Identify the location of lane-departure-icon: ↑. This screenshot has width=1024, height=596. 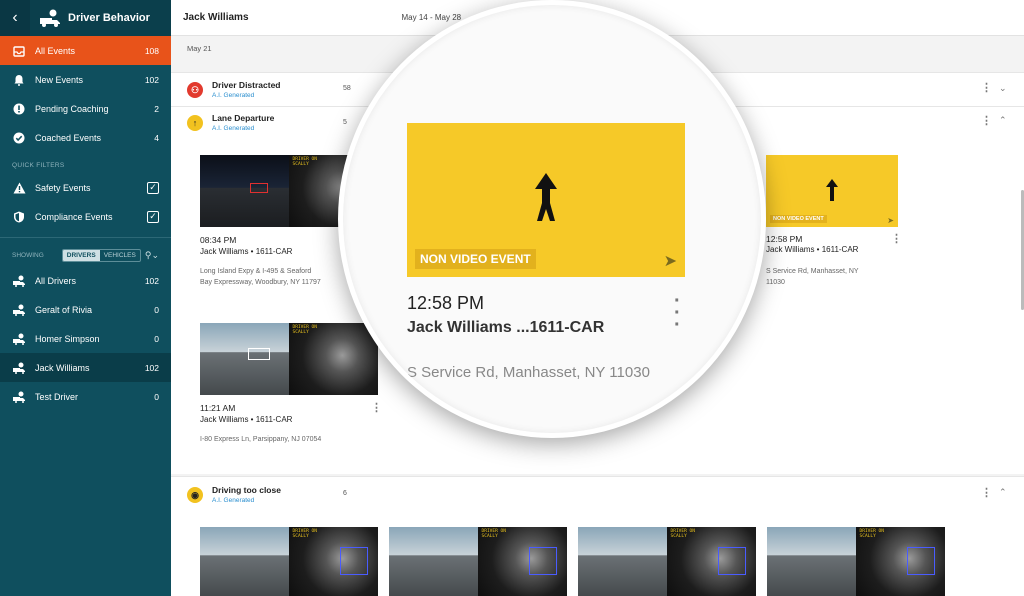
(195, 123).